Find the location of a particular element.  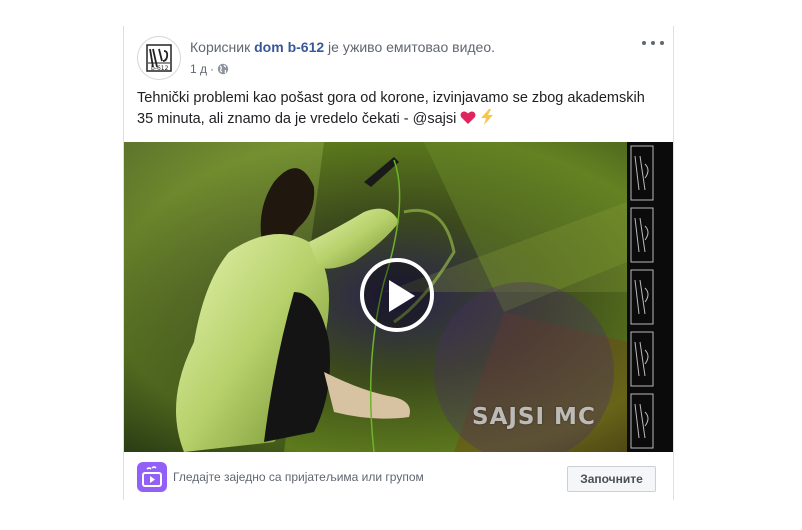

header-suffix: је уживо емитовао видео. is located at coordinates (412, 47).